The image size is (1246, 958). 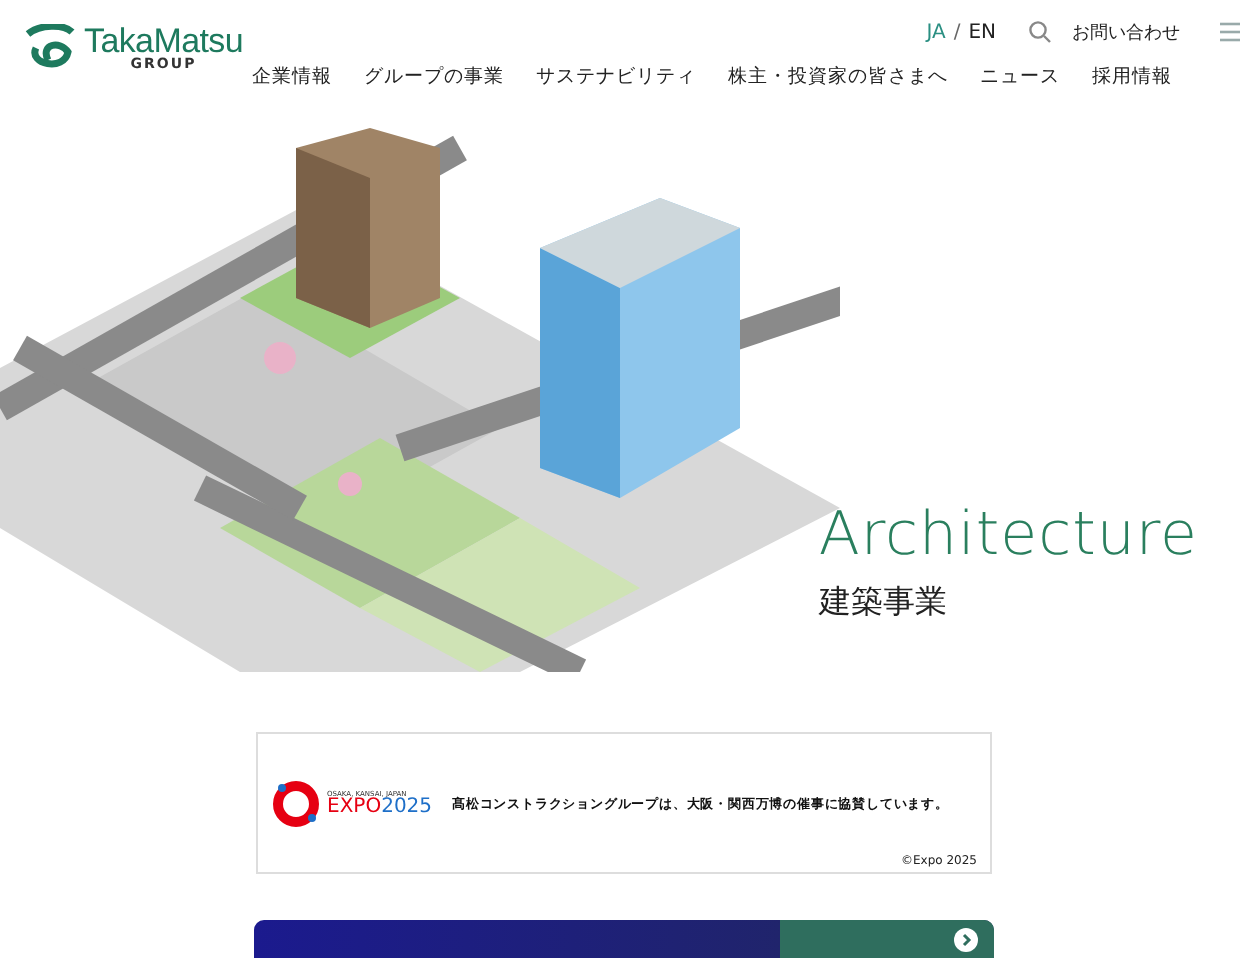 I want to click on contact-link: お問い合わせ, so click(x=1126, y=32).